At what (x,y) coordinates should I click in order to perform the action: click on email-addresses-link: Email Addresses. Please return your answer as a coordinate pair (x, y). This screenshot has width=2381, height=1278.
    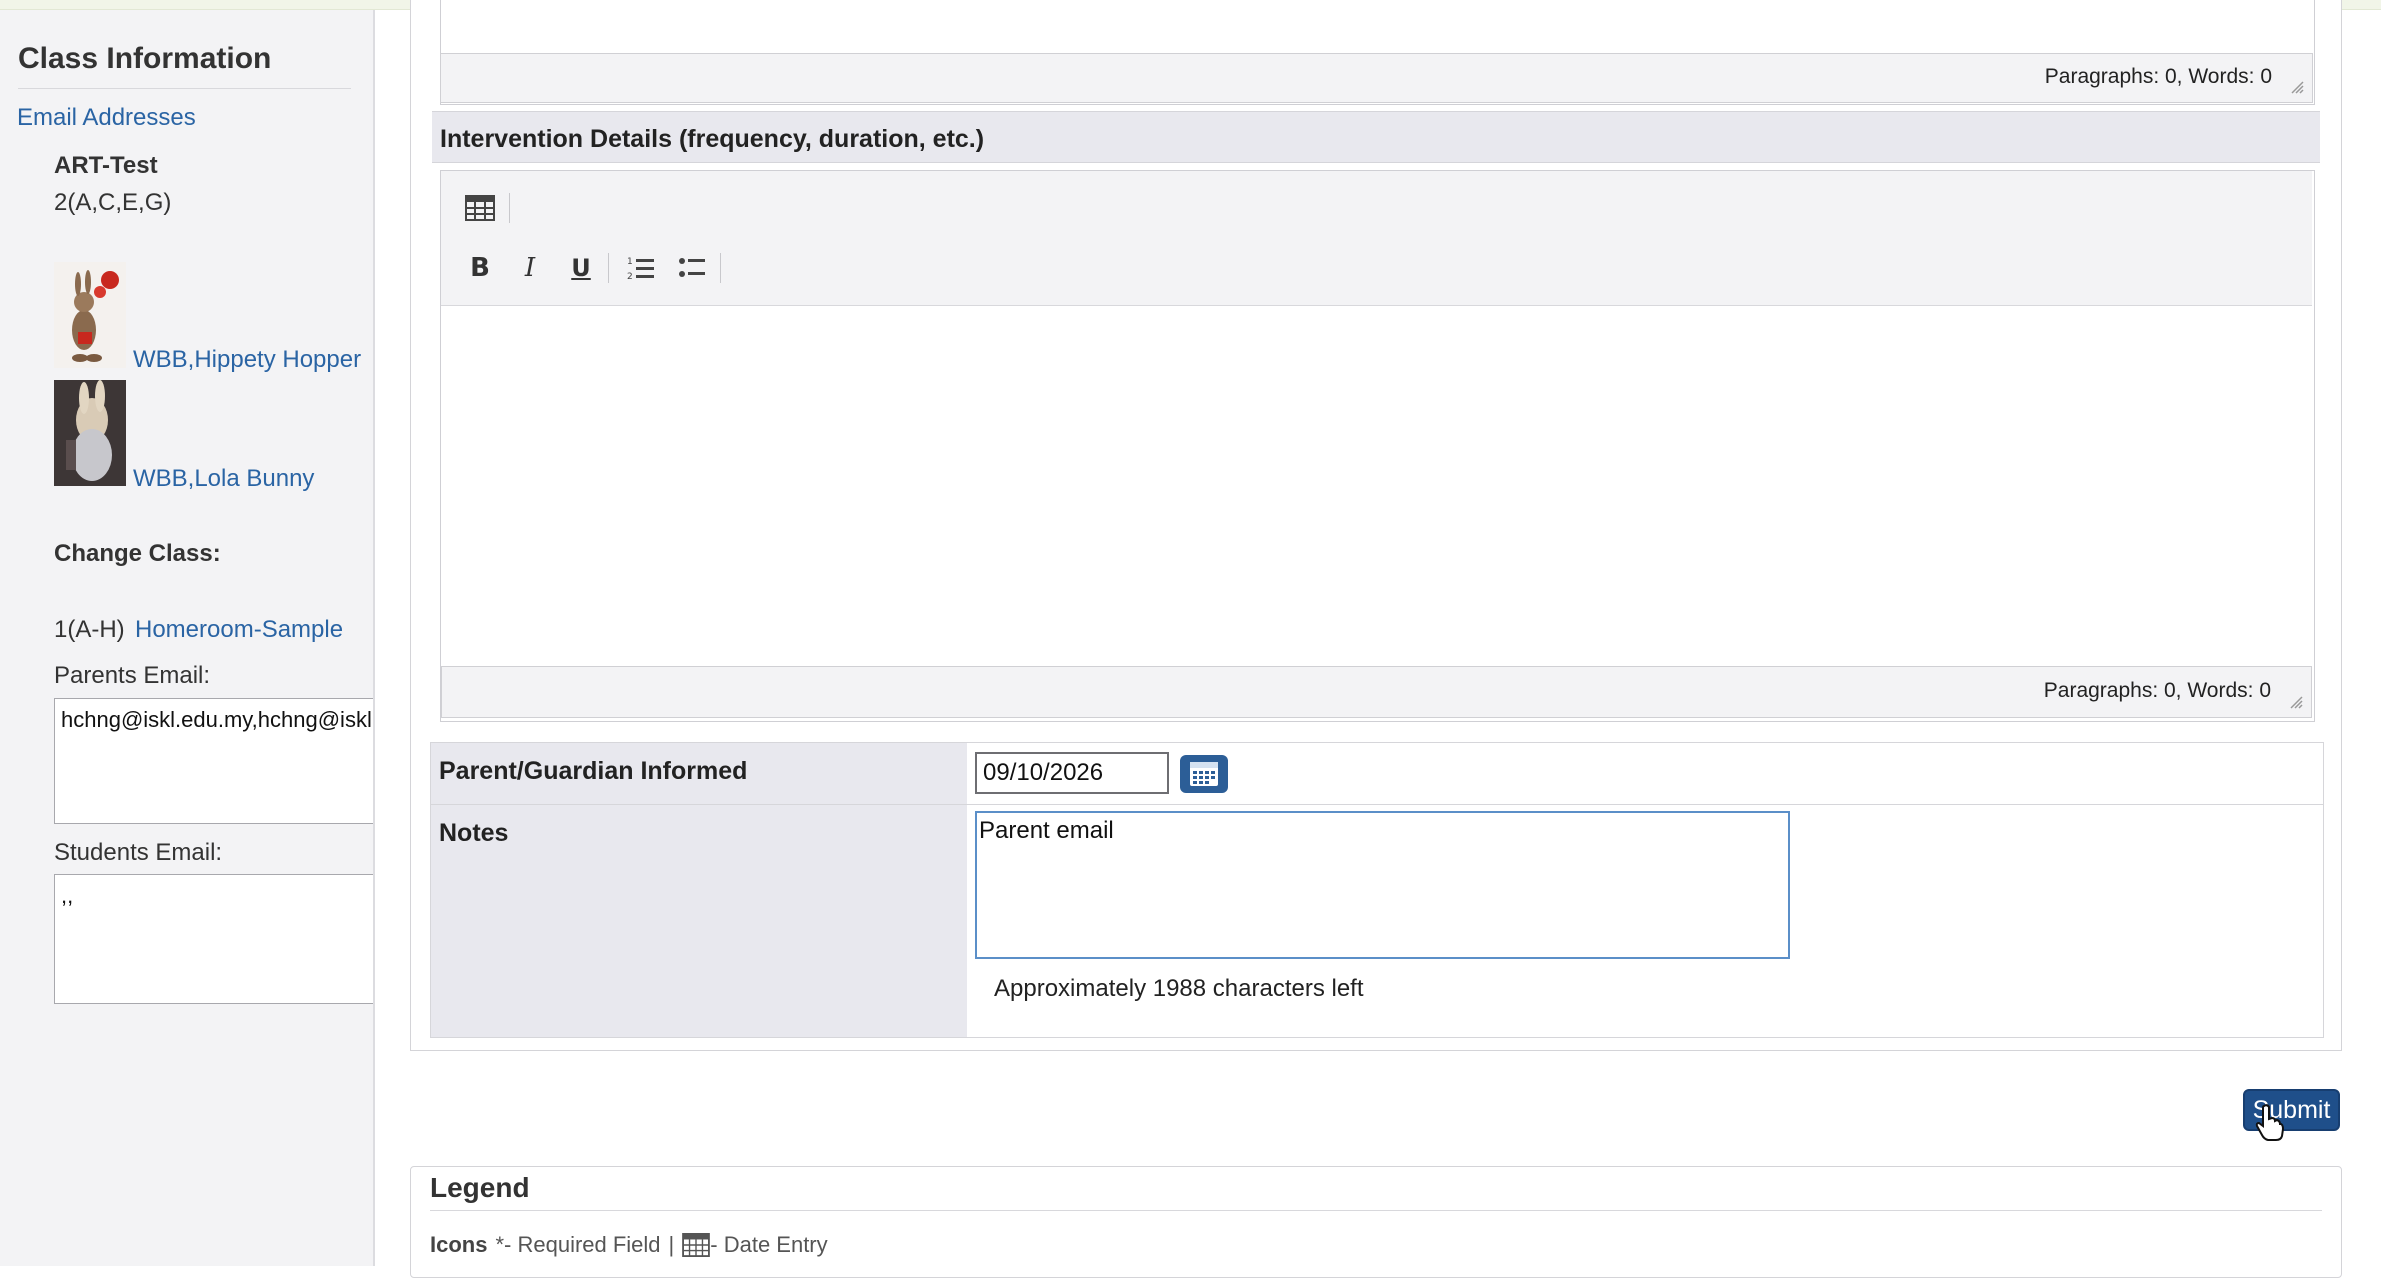
    Looking at the image, I should click on (106, 118).